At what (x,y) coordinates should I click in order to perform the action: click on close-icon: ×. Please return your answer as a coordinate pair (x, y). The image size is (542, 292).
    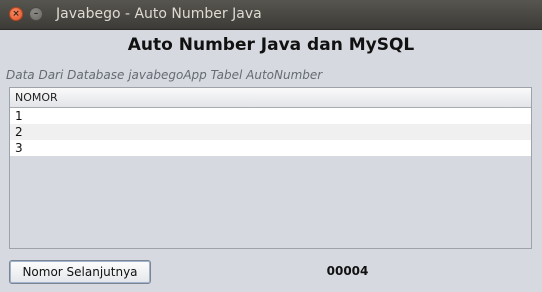
    Looking at the image, I should click on (16, 14).